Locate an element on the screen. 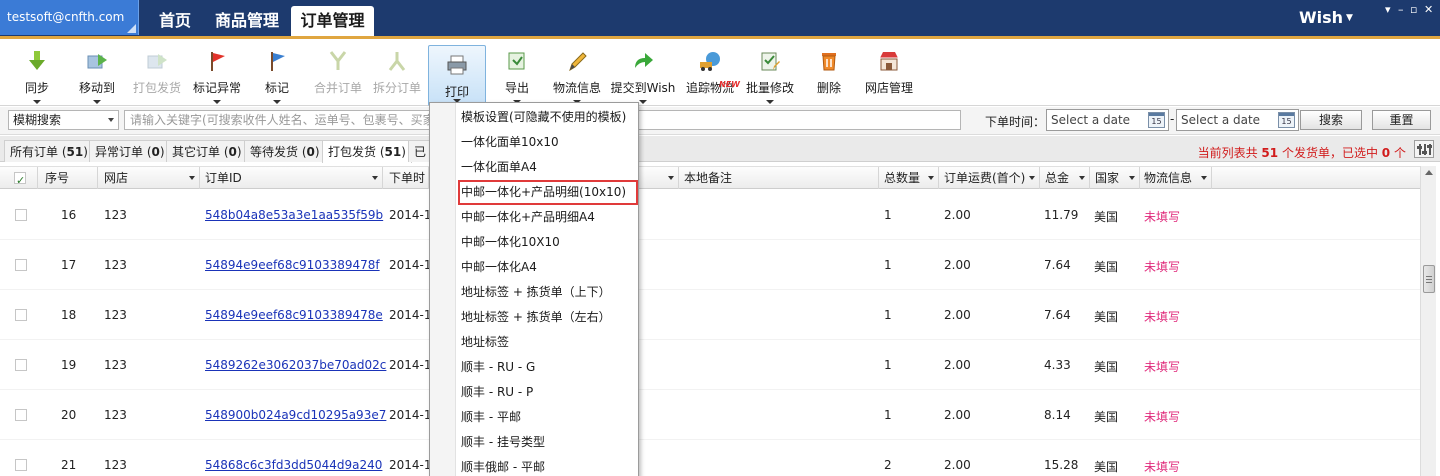 Image resolution: width=1440 pixels, height=476 pixels. menu-item-sf-russia-surface: 顺丰俄邮 - 平邮 is located at coordinates (534, 465).